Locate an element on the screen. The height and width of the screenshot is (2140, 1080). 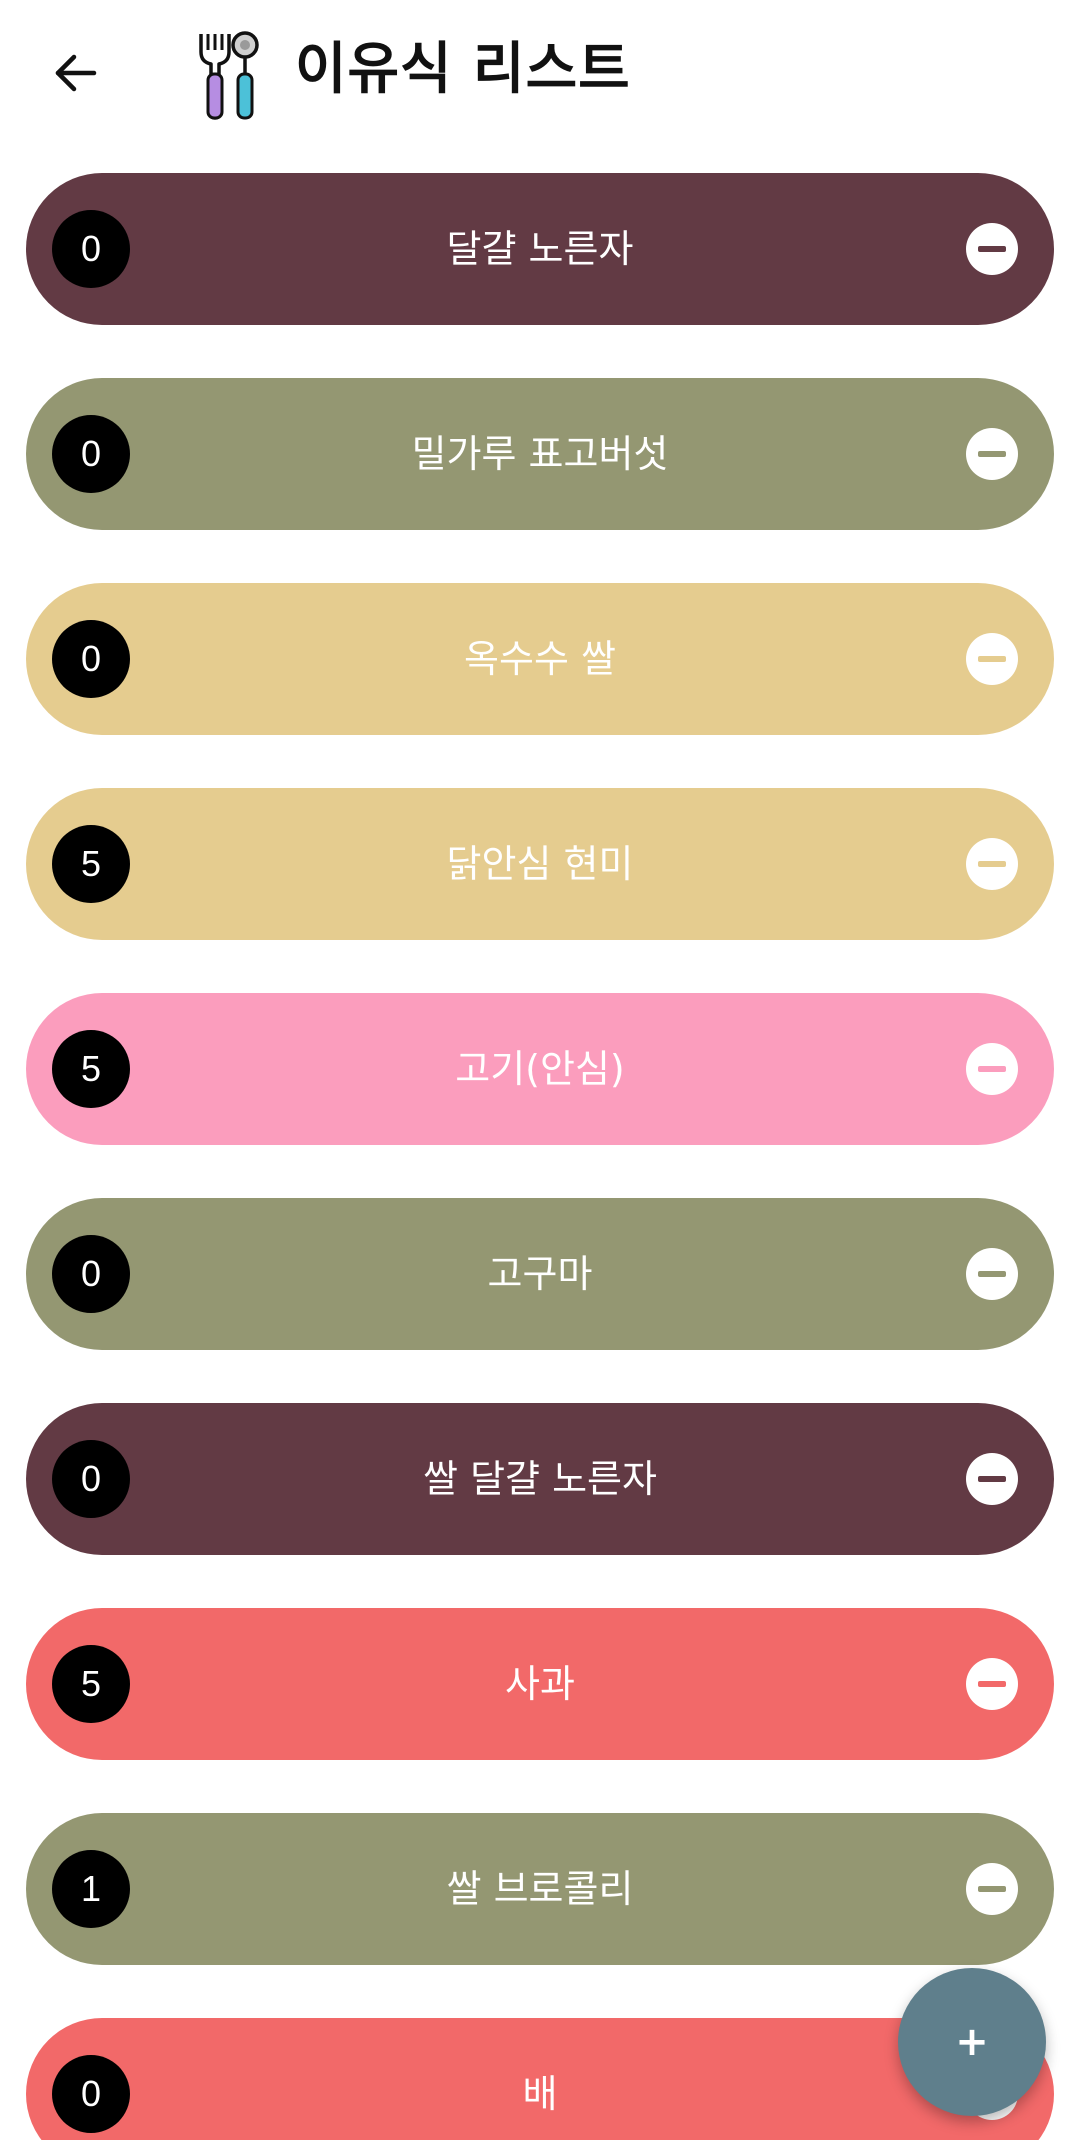
arrow-left-icon is located at coordinates (76, 73).